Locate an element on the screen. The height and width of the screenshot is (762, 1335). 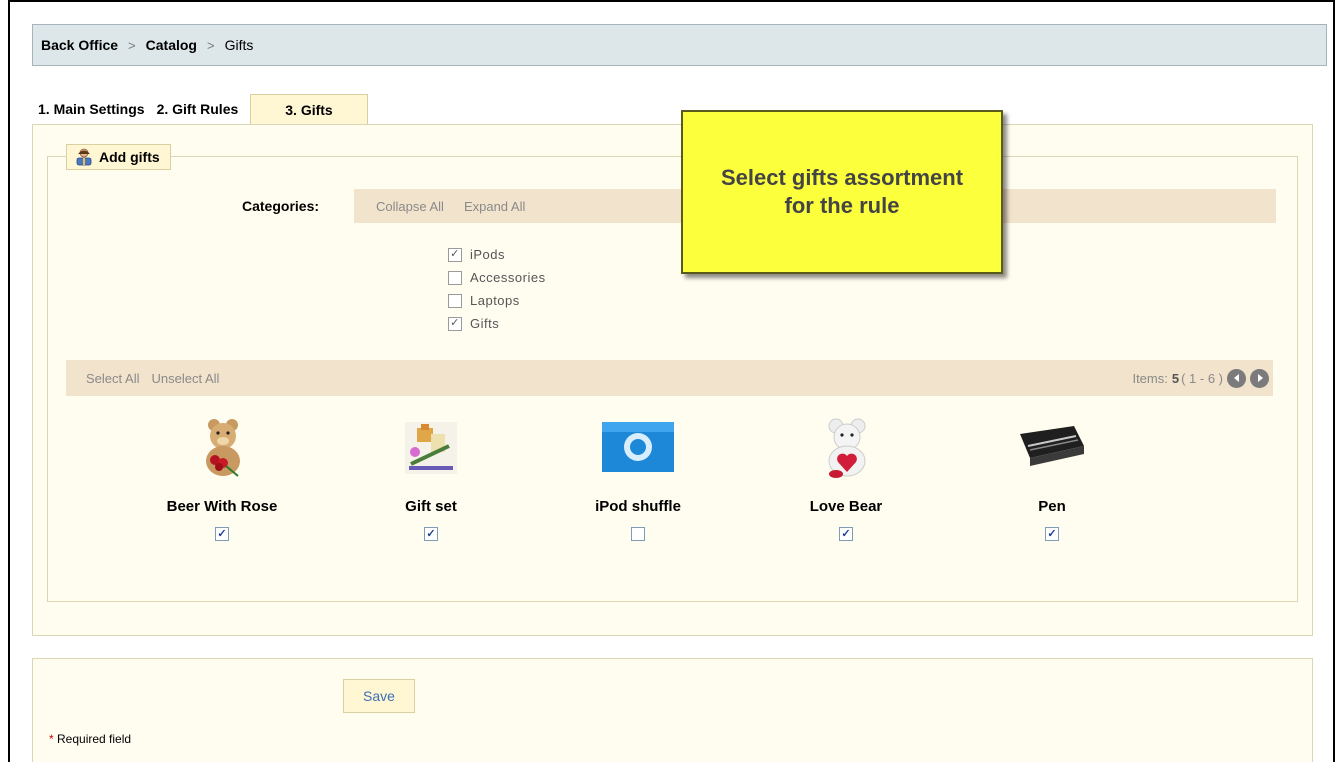
tab-main-settings: 1. Main Settings is located at coordinates (91, 109).